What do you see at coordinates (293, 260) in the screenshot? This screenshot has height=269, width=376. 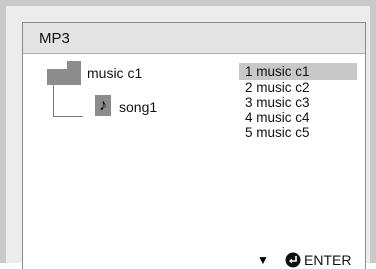 I see `enter-icon` at bounding box center [293, 260].